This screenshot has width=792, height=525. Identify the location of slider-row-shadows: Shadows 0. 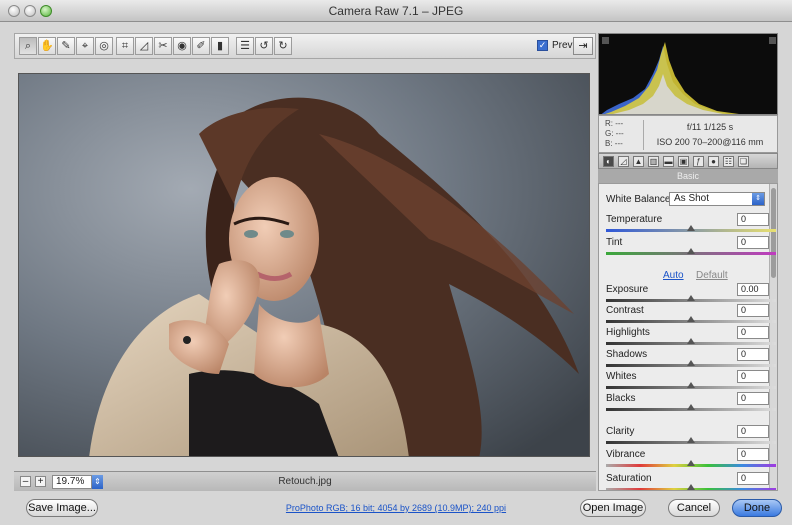
(691, 359).